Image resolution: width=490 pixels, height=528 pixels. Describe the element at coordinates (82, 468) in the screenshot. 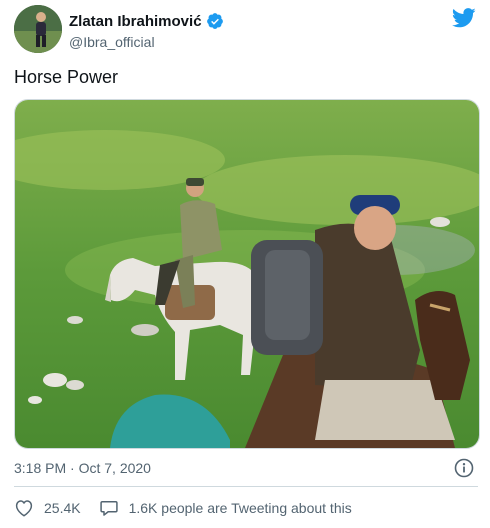

I see `tweet-timestamp: 3:18 PM · Oct 7, 2020` at that location.